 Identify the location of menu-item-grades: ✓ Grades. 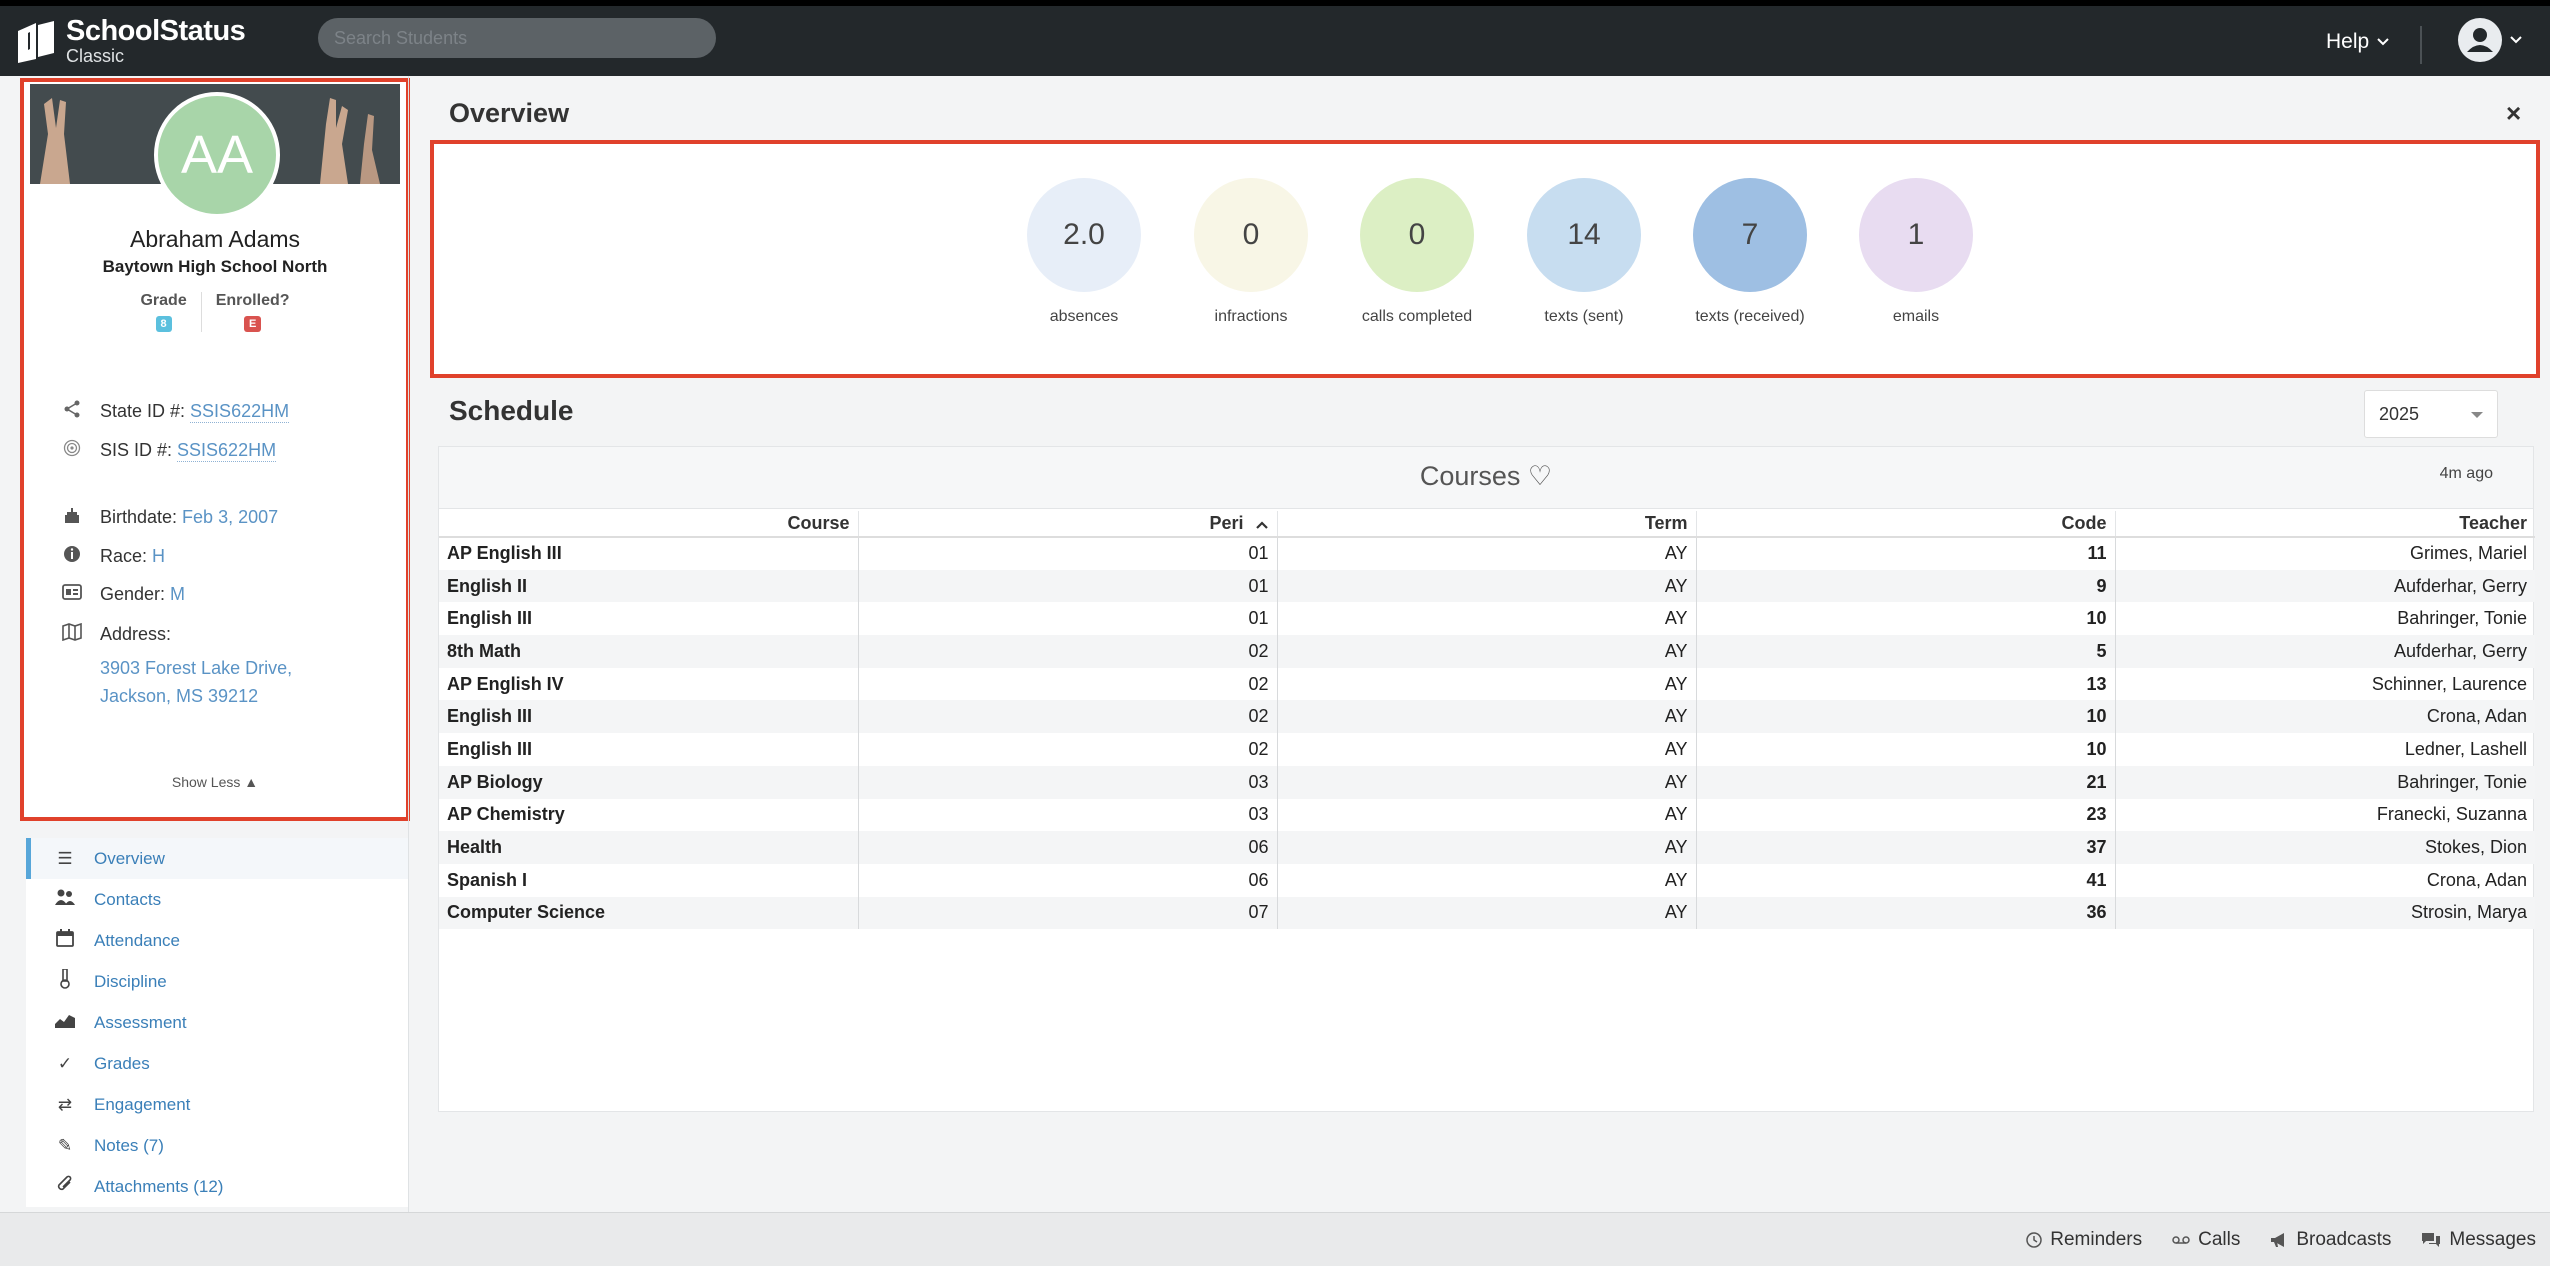
(217, 1063).